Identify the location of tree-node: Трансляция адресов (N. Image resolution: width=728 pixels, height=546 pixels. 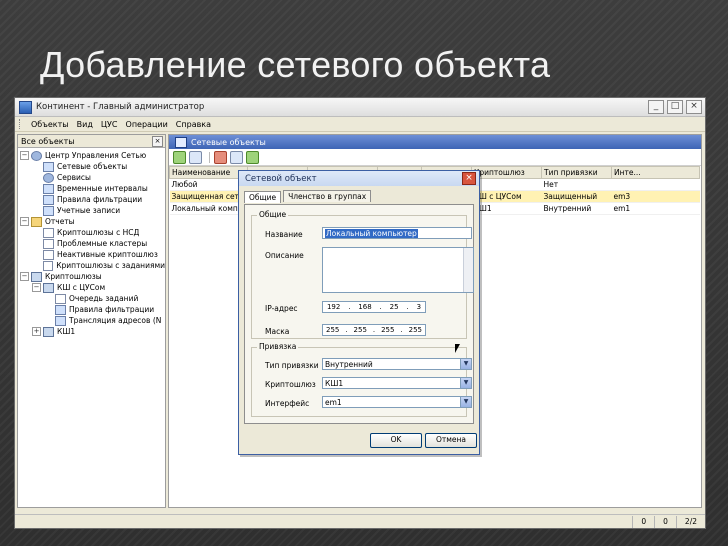
(91, 320).